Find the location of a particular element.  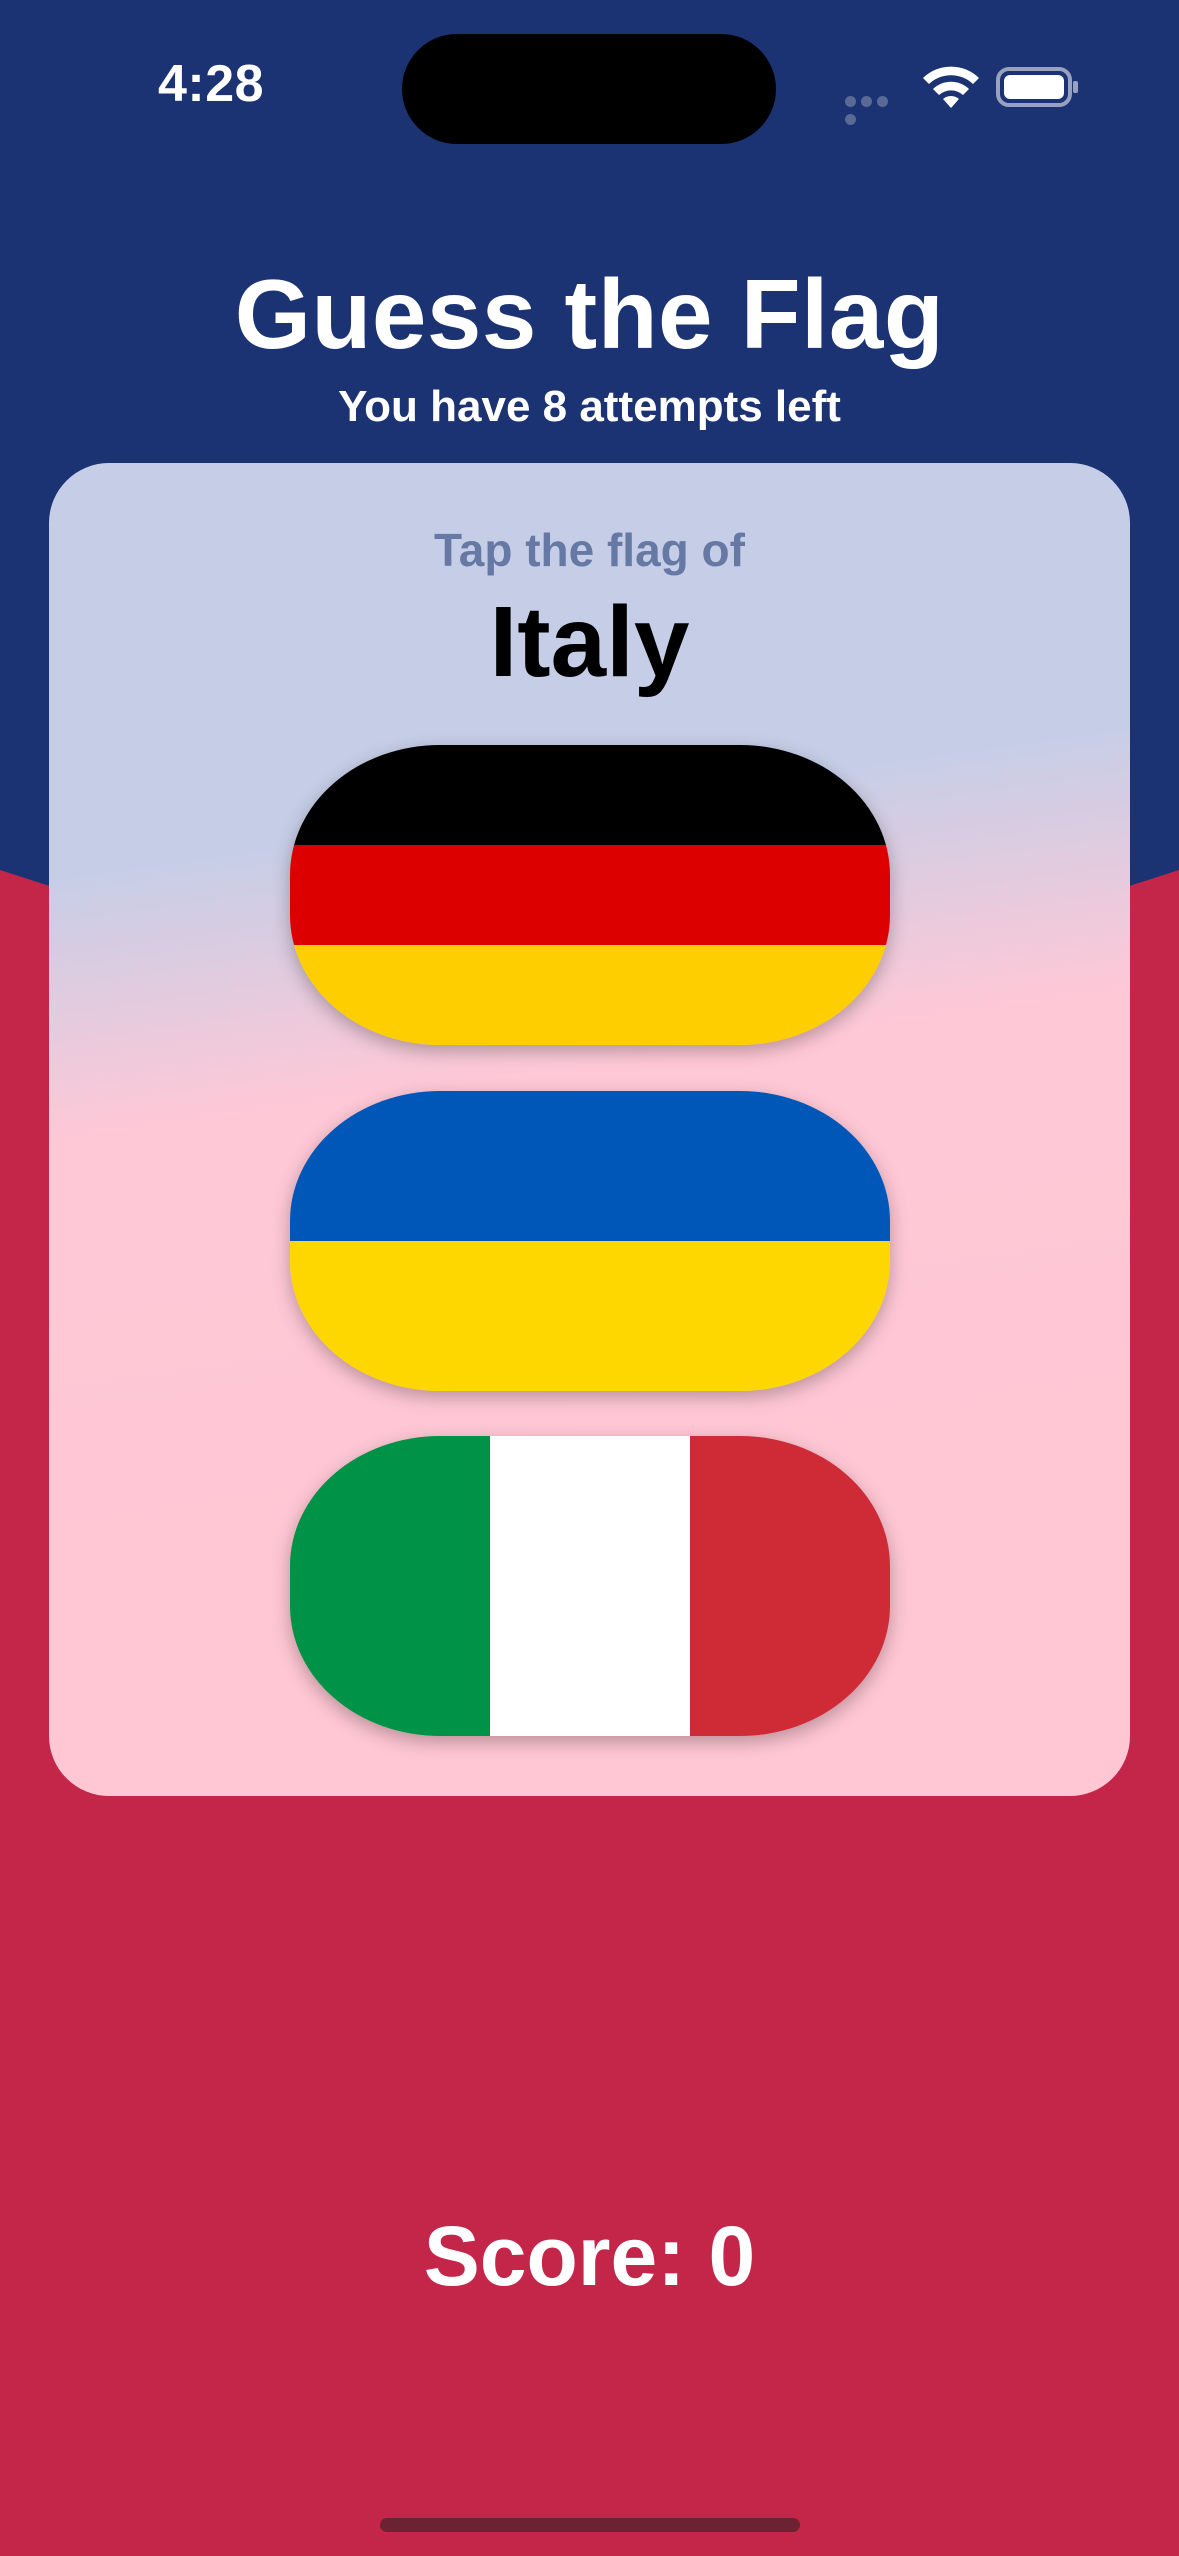

flag-button-ukraine is located at coordinates (590, 1241).